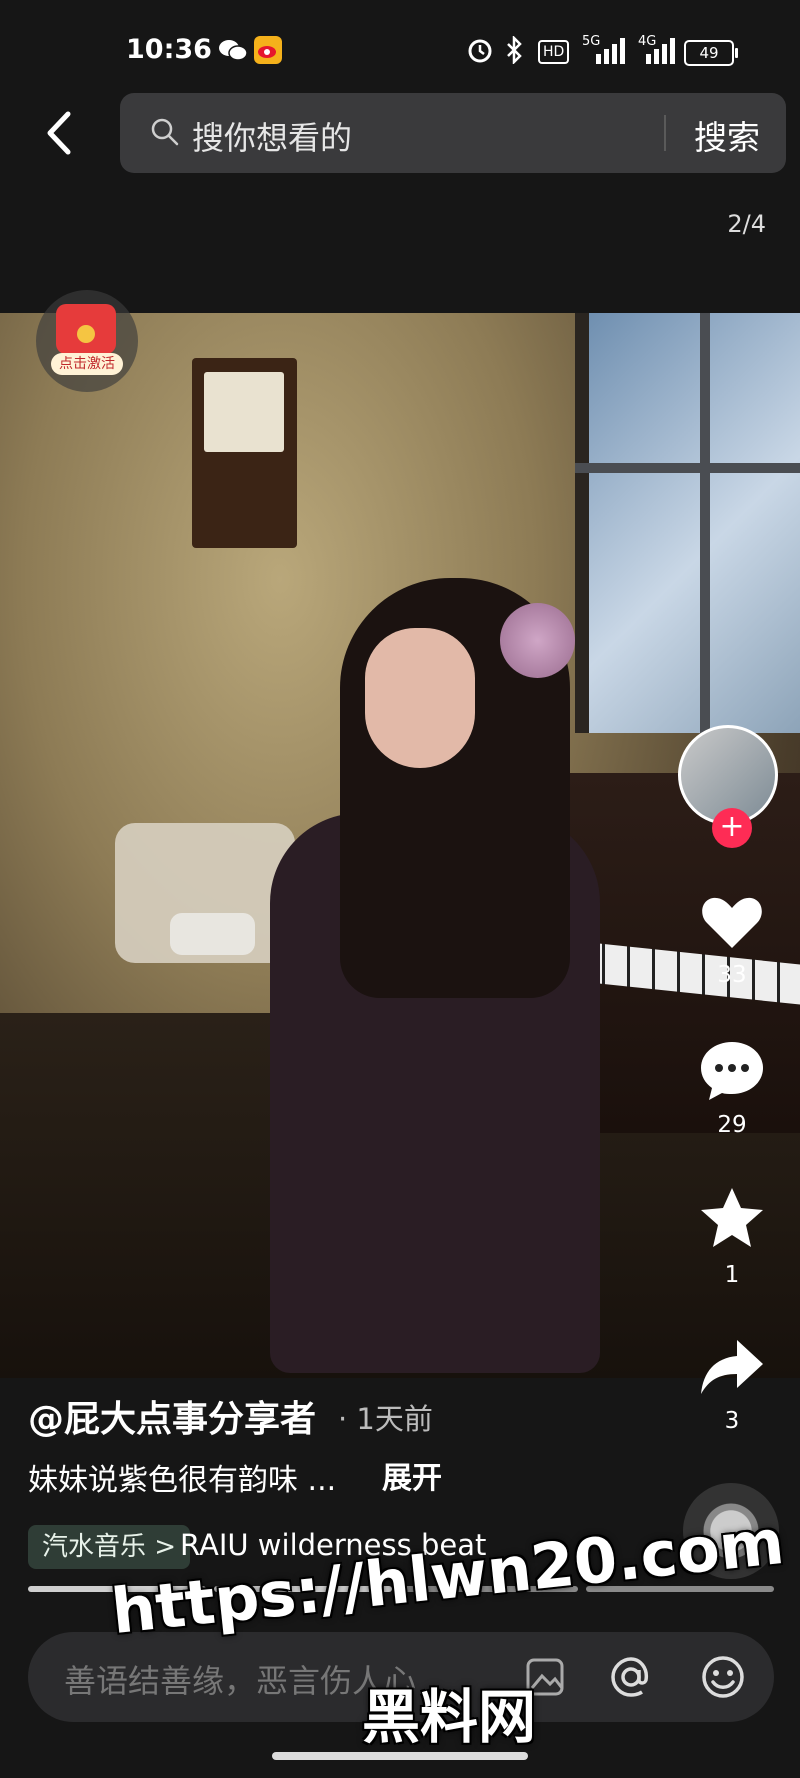 Image resolution: width=800 pixels, height=1778 pixels. What do you see at coordinates (480, 53) in the screenshot?
I see `alarm-icon` at bounding box center [480, 53].